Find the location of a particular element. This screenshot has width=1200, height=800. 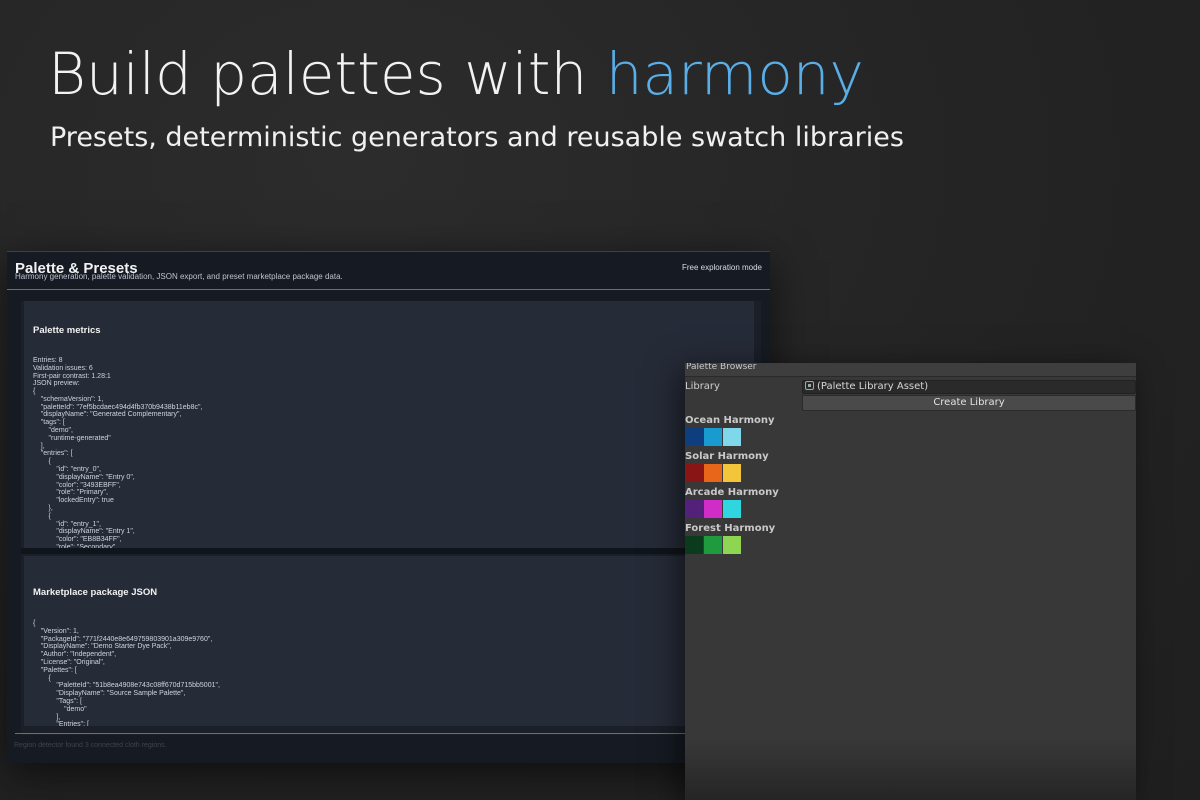

library-value: (Palette Library Asset) is located at coordinates (873, 386).